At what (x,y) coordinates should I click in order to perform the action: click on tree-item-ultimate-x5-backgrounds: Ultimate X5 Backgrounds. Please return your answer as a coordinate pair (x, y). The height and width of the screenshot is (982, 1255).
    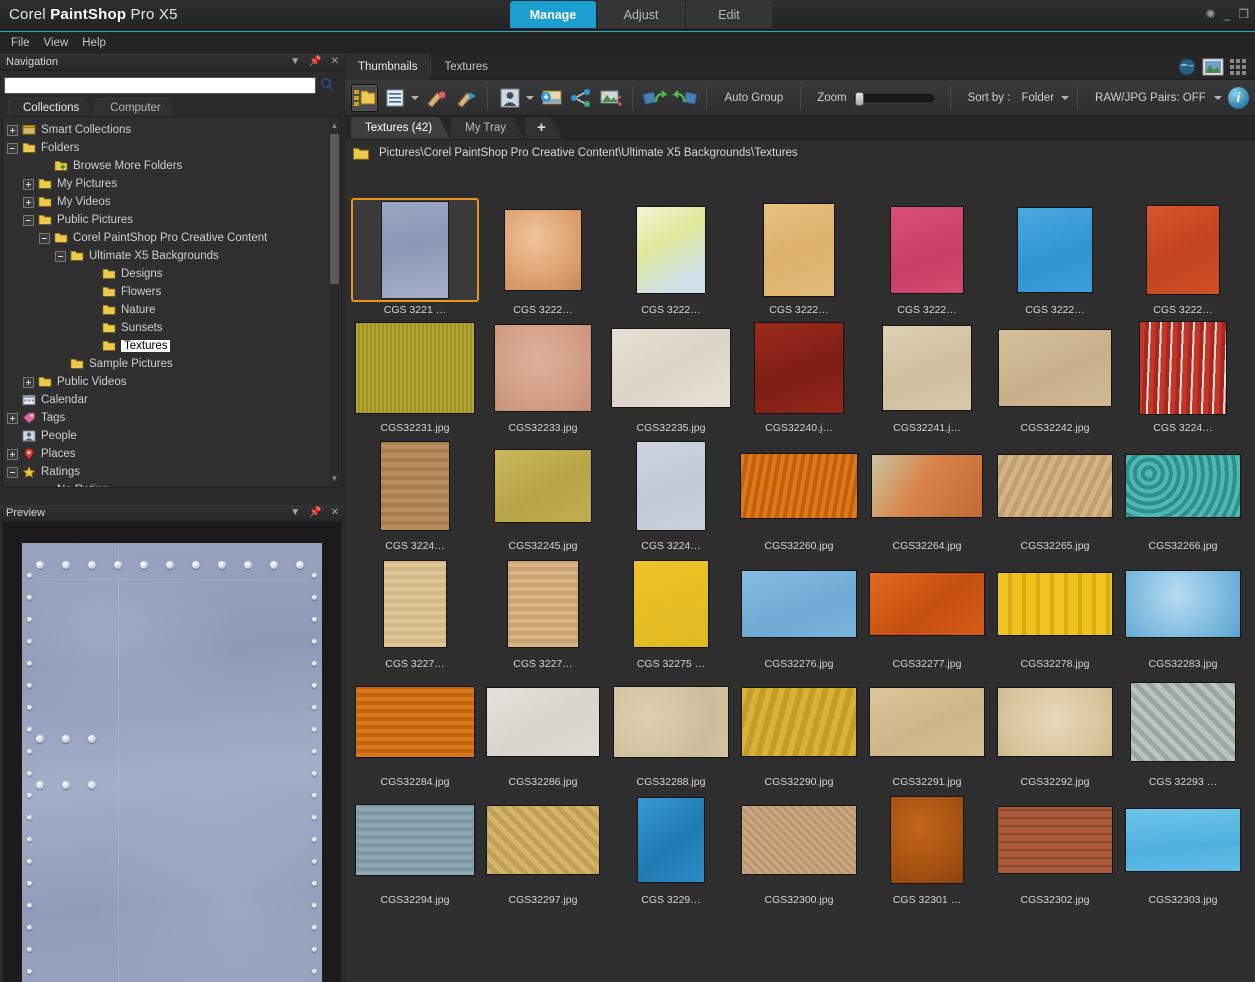
    Looking at the image, I should click on (172, 256).